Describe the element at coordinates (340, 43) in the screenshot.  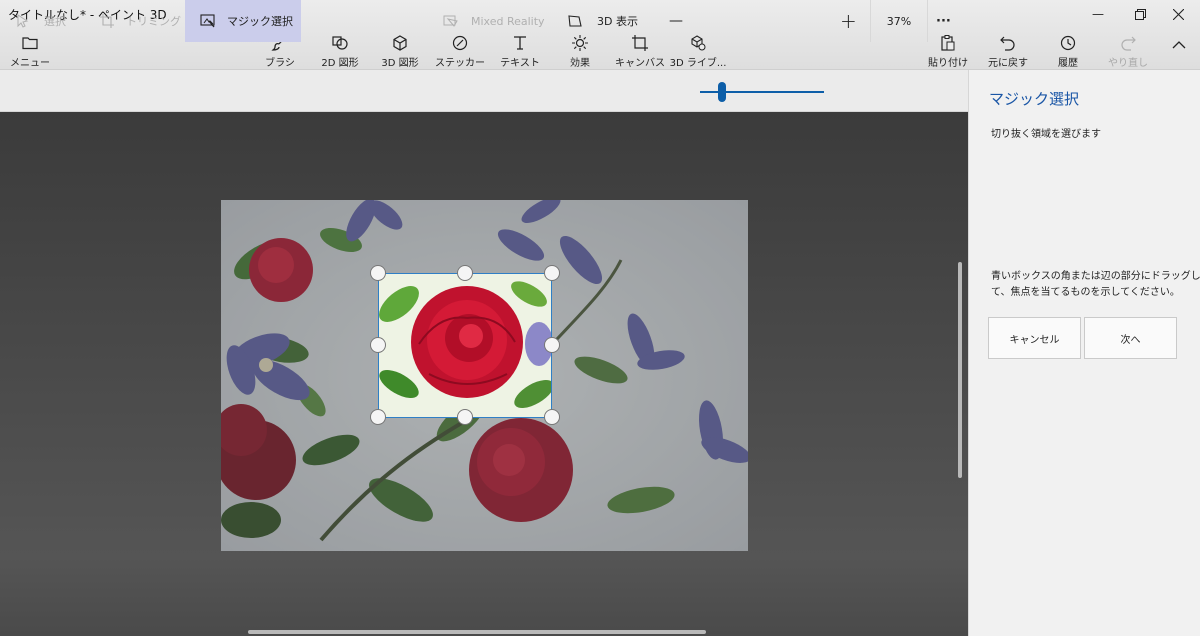
I see `2d-shapes-icon` at that location.